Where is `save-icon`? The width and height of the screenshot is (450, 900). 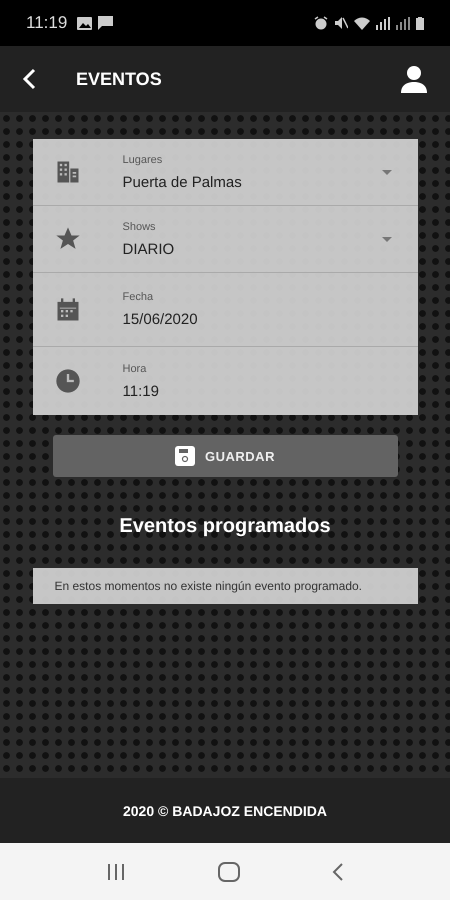 save-icon is located at coordinates (185, 456).